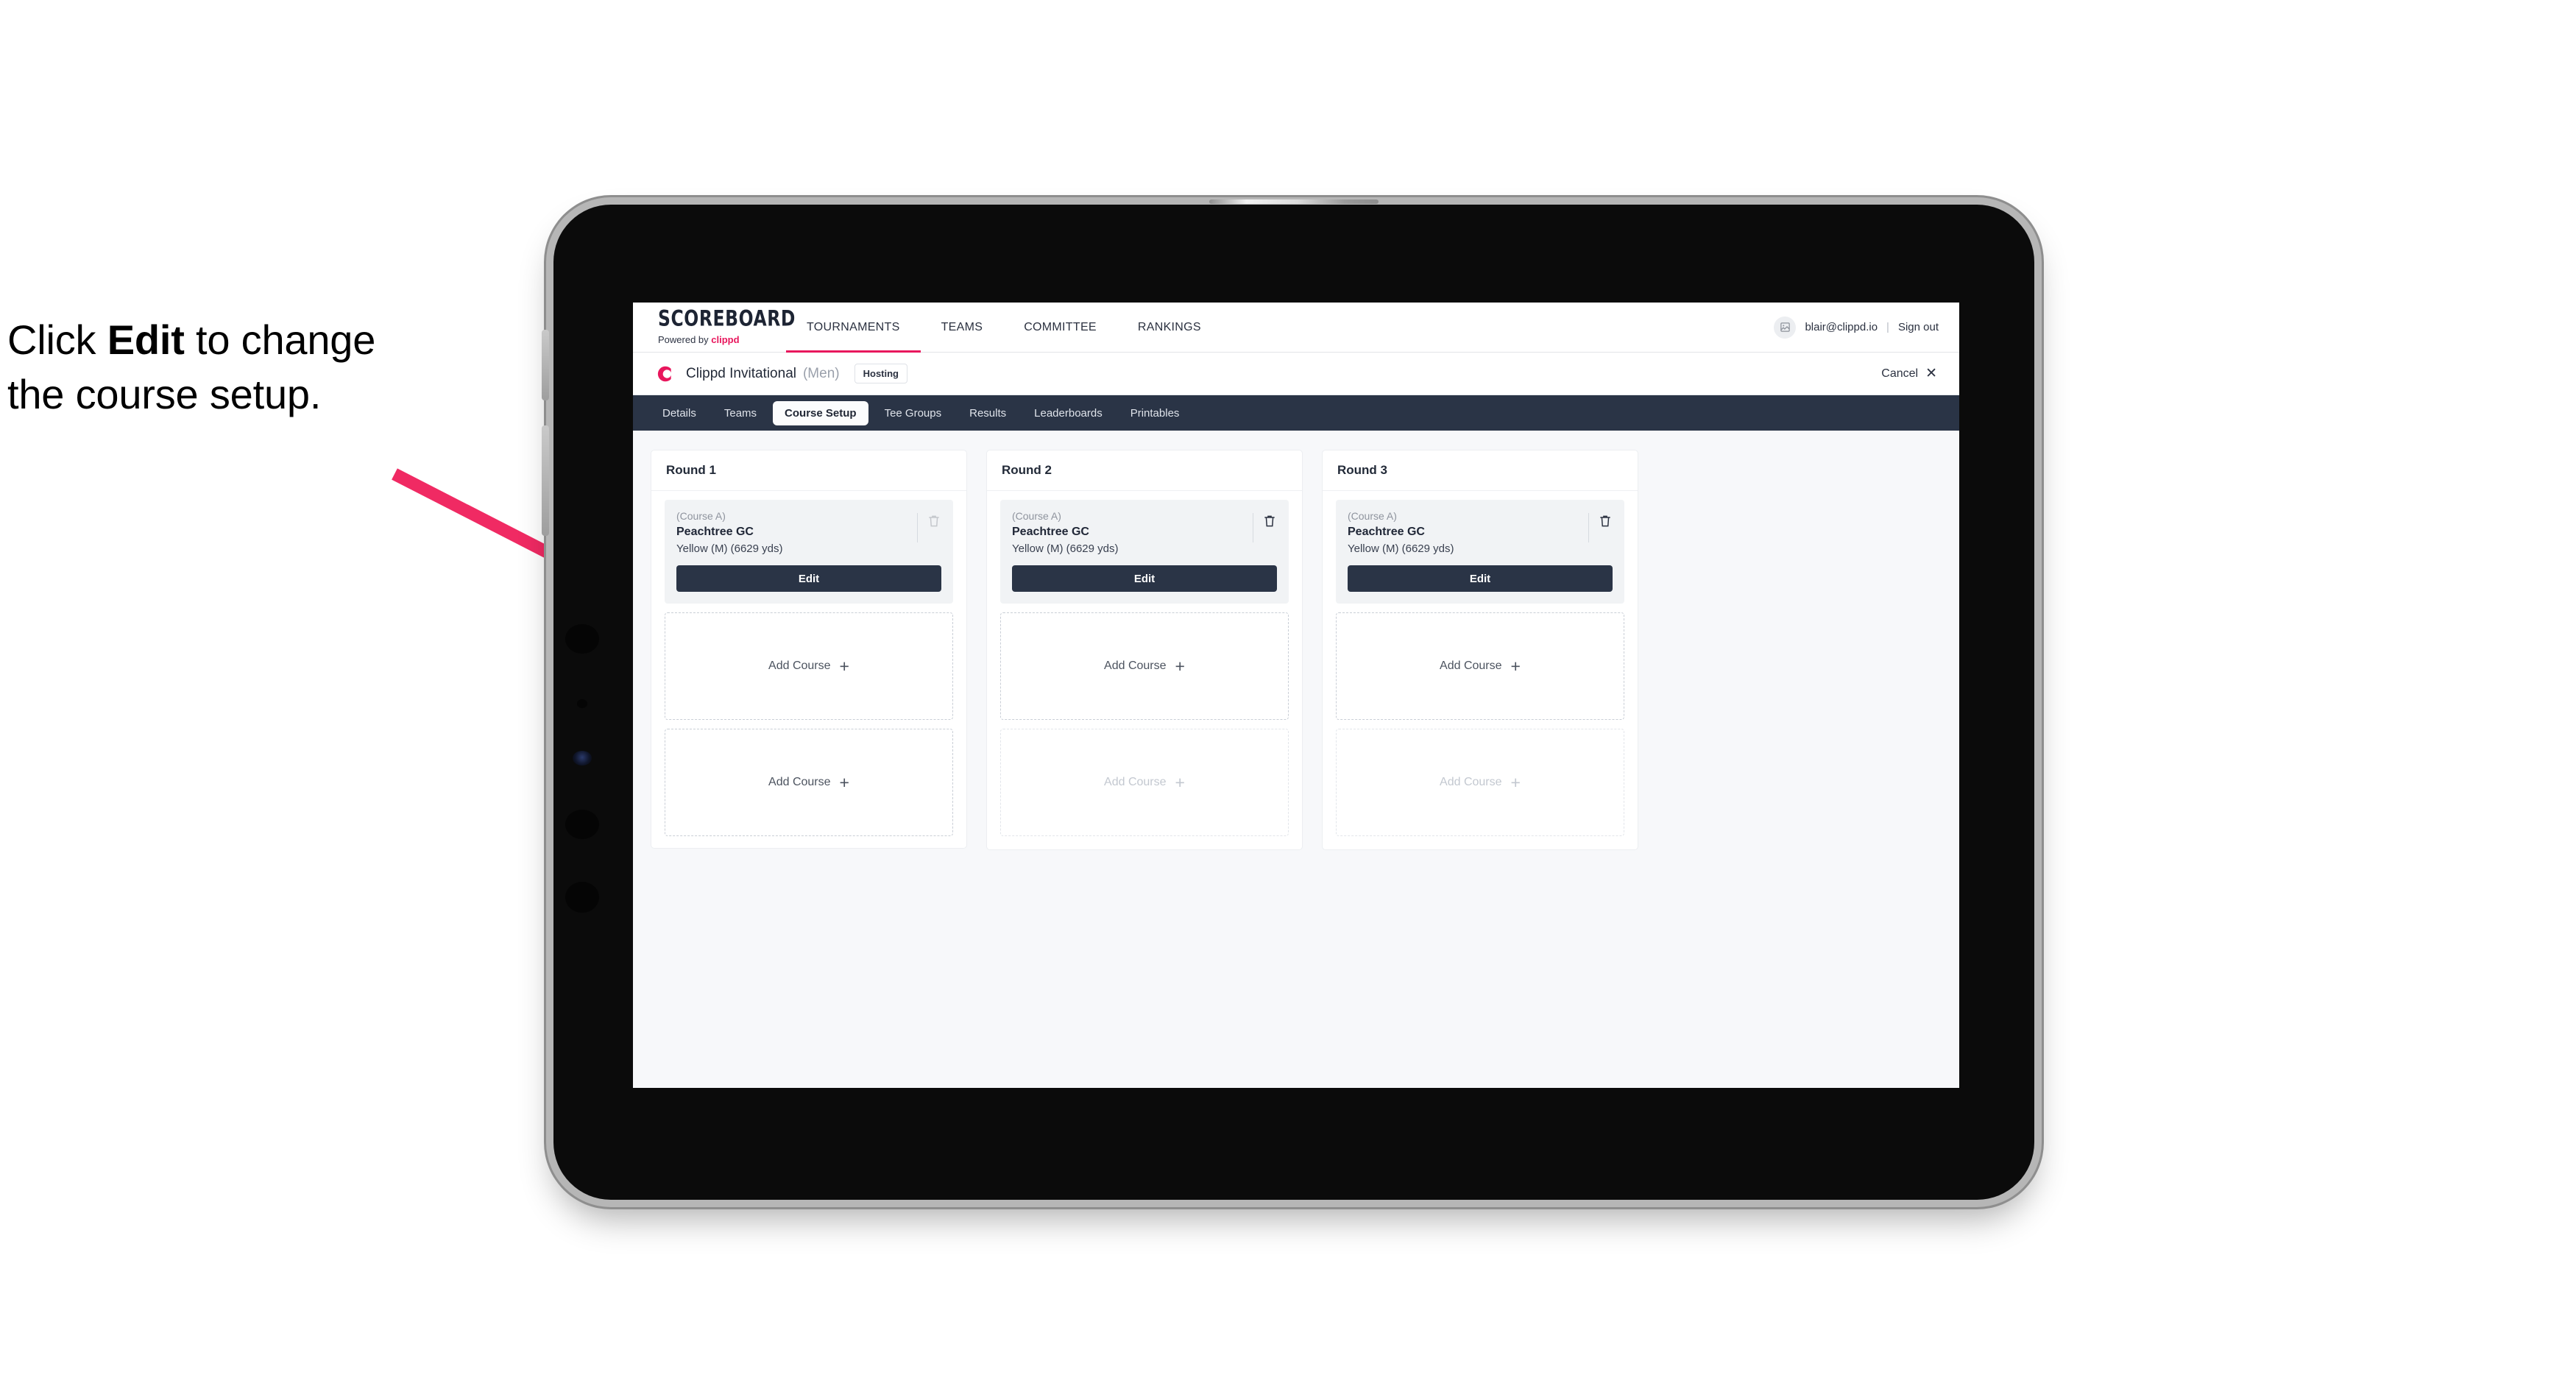  What do you see at coordinates (1050, 532) in the screenshot?
I see `course-name-2: Peachtree GC` at bounding box center [1050, 532].